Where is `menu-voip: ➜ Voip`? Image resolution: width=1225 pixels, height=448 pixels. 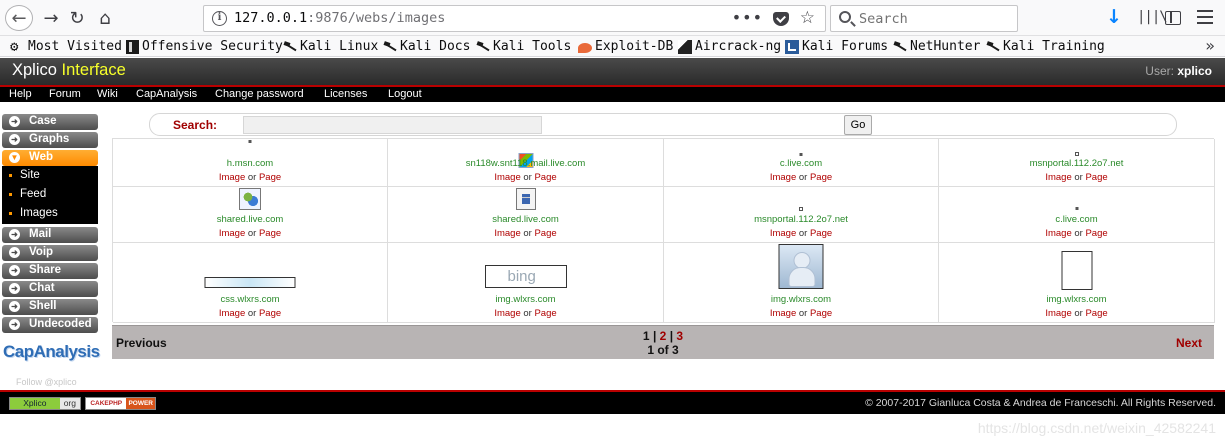 menu-voip: ➜ Voip is located at coordinates (50, 253).